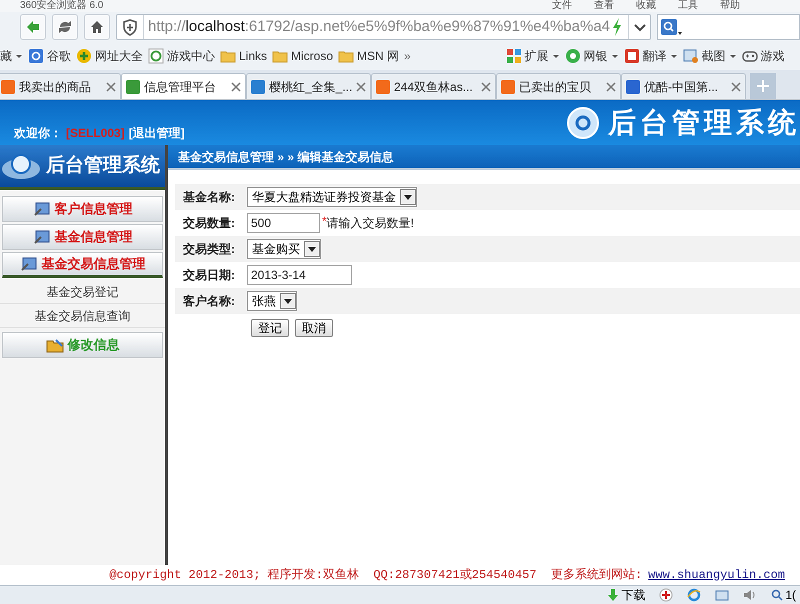  What do you see at coordinates (369, 56) in the screenshot?
I see `bookmark-item: MSN 网` at bounding box center [369, 56].